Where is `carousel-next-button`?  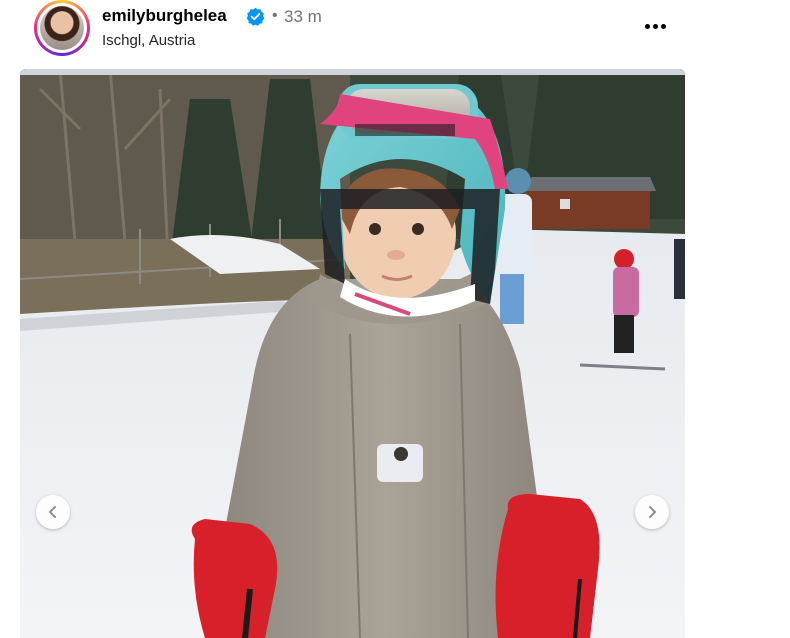
carousel-next-button is located at coordinates (652, 512).